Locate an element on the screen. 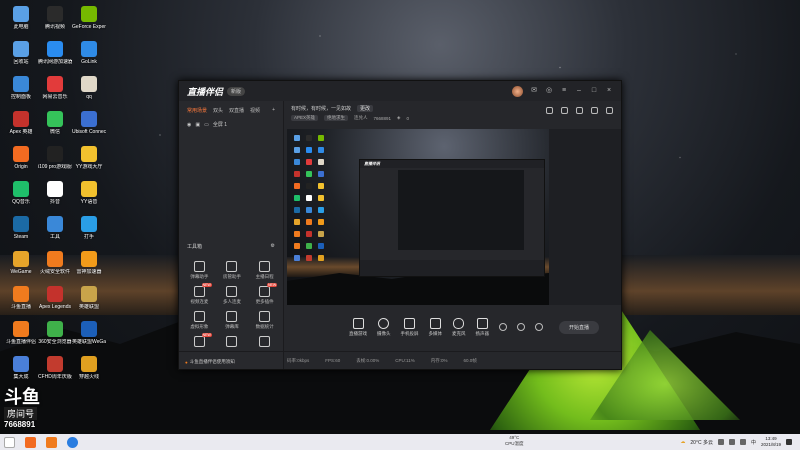 Image resolution: width=800 pixels, height=450 pixels. camera-button: 摄像头 is located at coordinates (384, 327).